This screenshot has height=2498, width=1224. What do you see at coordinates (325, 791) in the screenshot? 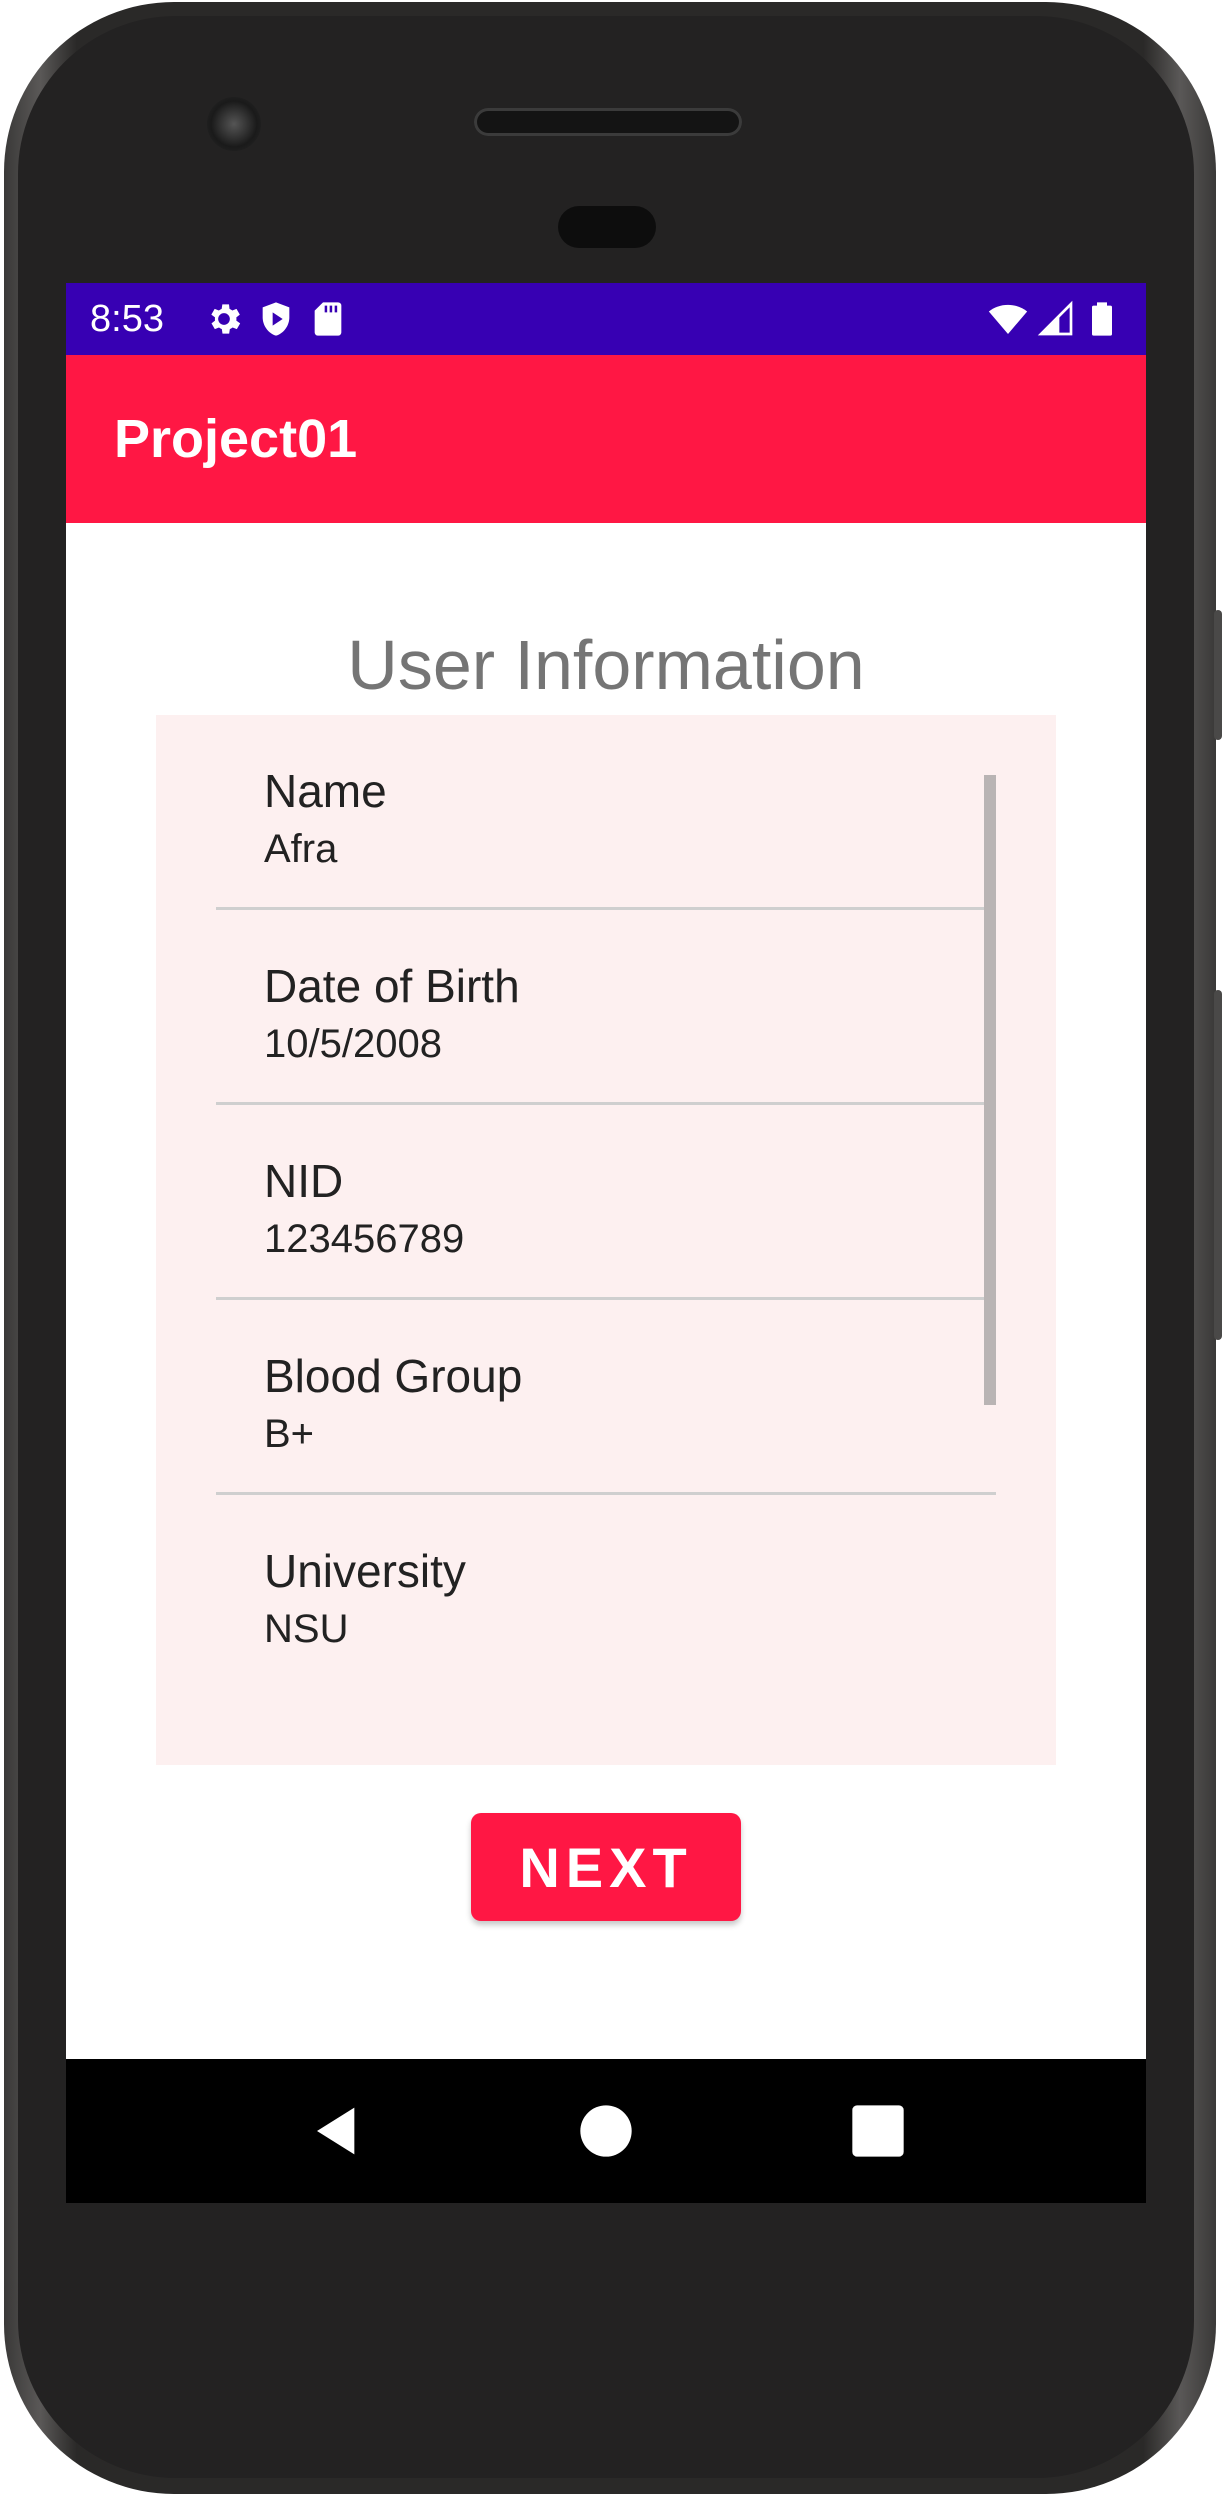
I see `field-label: Name` at bounding box center [325, 791].